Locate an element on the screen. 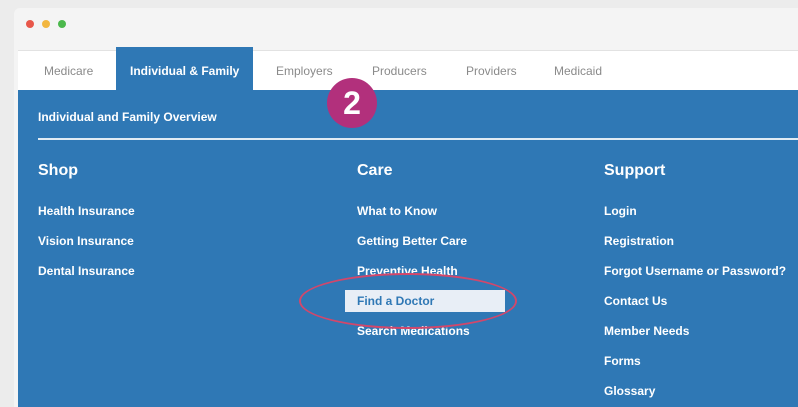  divider is located at coordinates (418, 139).